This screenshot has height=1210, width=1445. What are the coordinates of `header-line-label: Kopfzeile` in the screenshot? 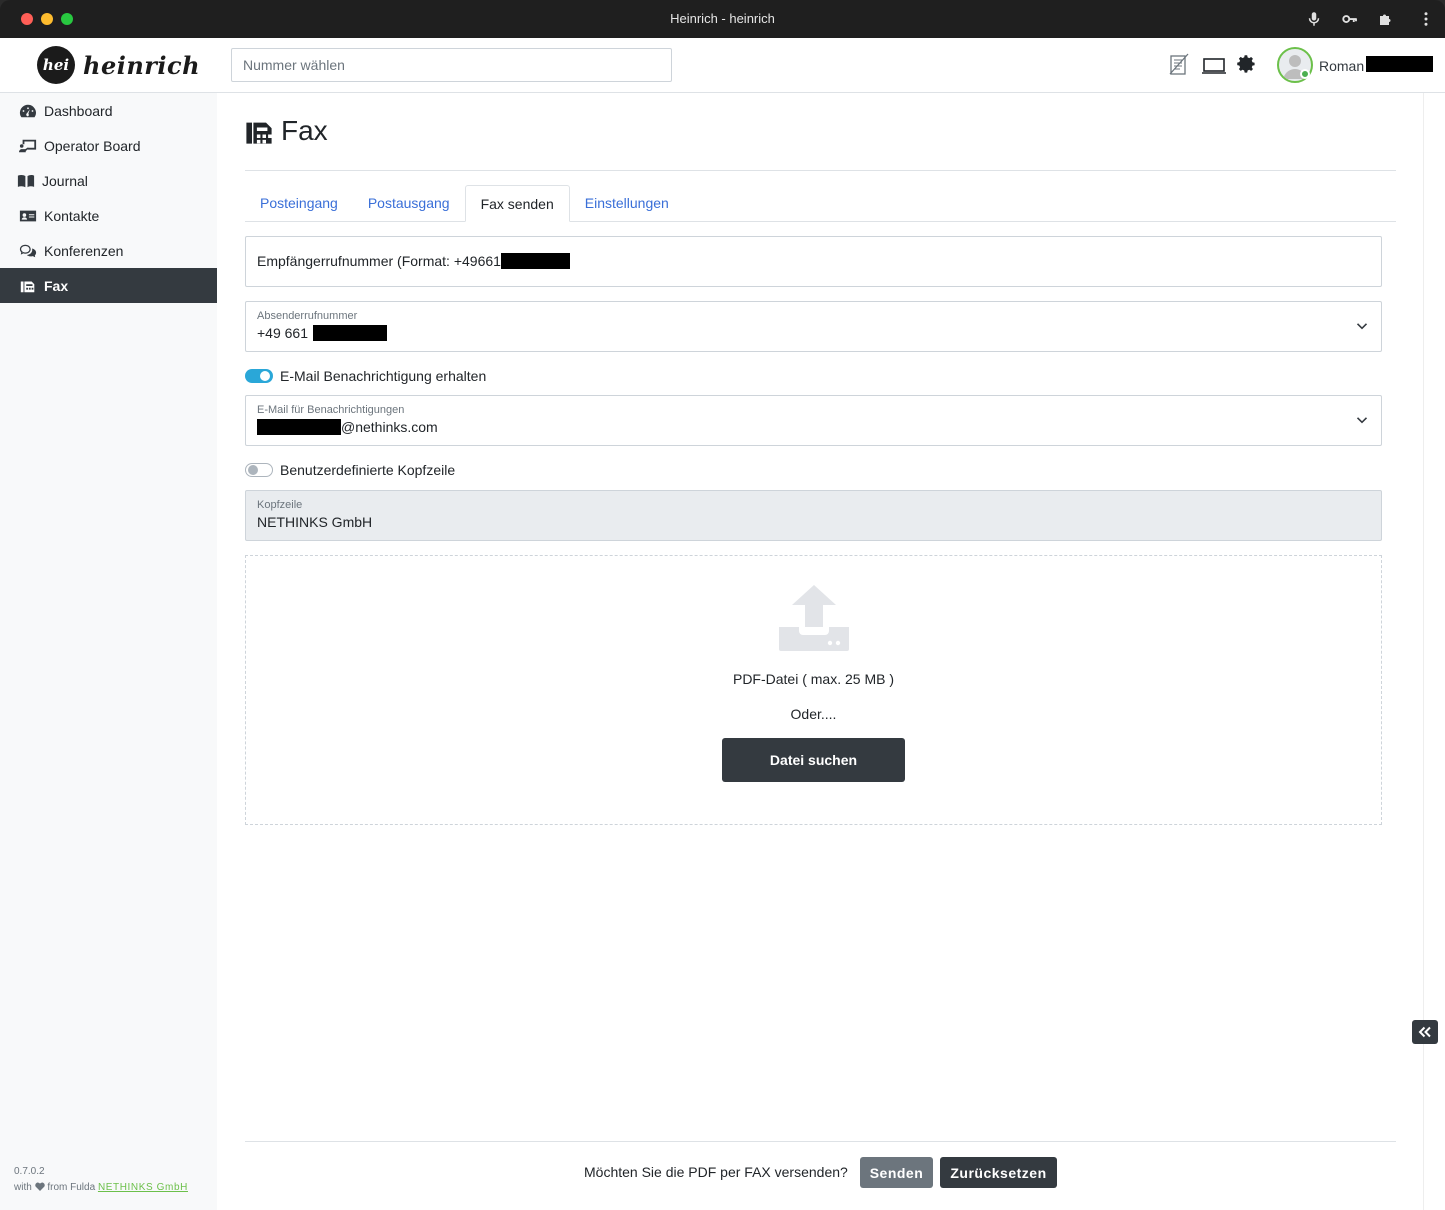 It's located at (280, 505).